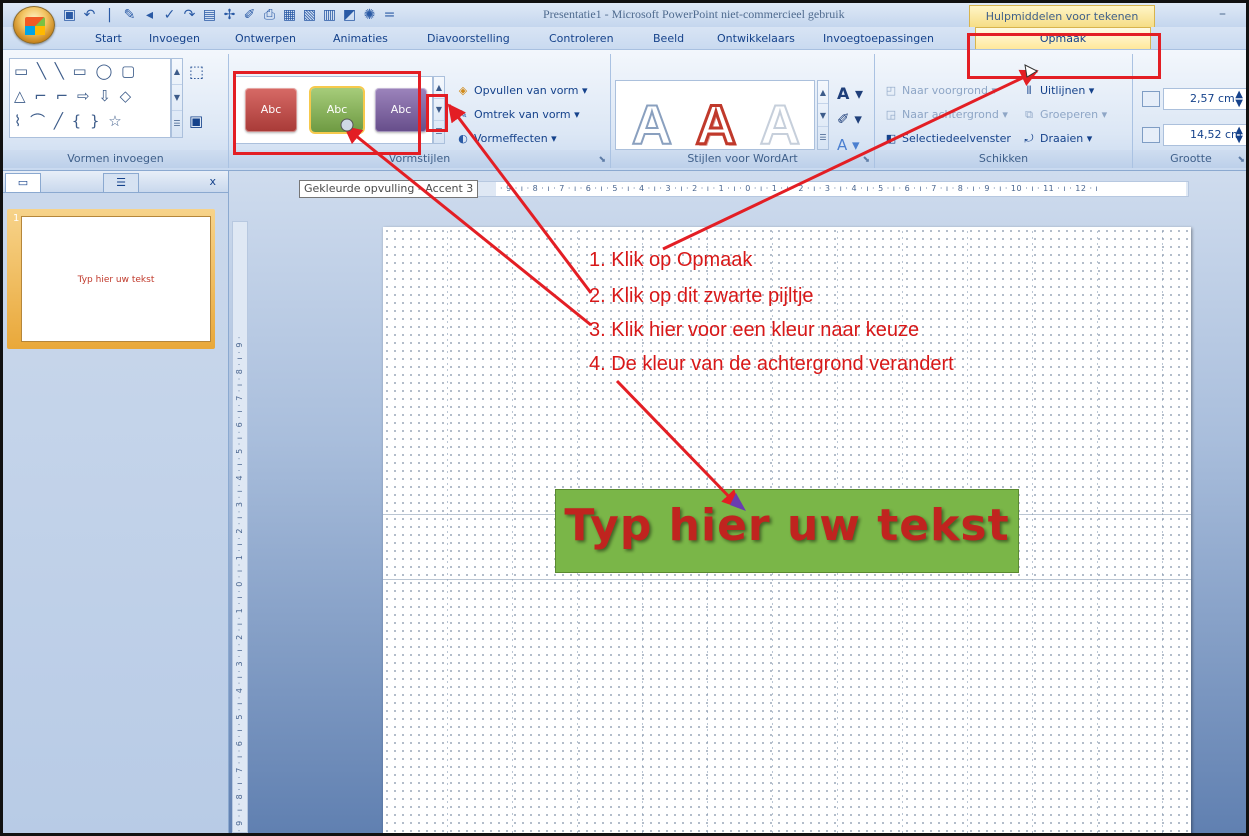 The height and width of the screenshot is (836, 1249). I want to click on text-outline-icon: ✐ ▾, so click(849, 119).